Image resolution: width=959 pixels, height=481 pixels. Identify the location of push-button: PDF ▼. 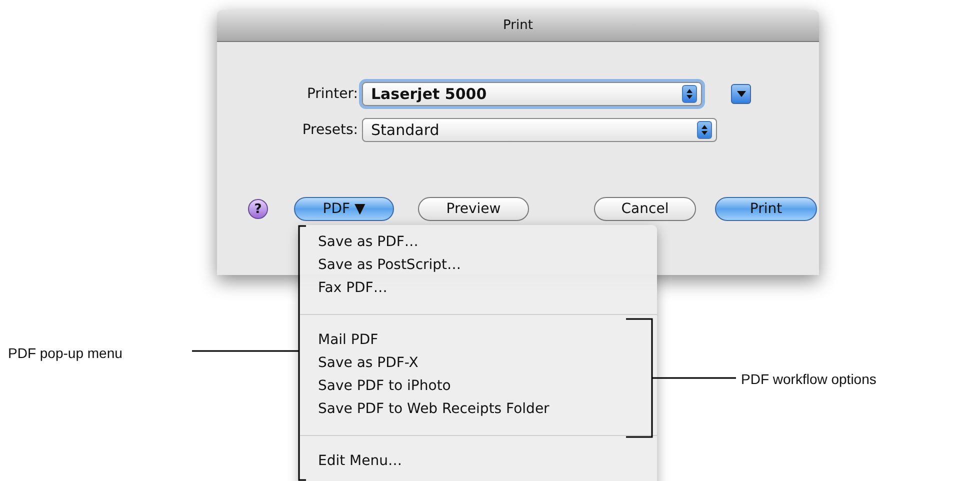
(344, 209).